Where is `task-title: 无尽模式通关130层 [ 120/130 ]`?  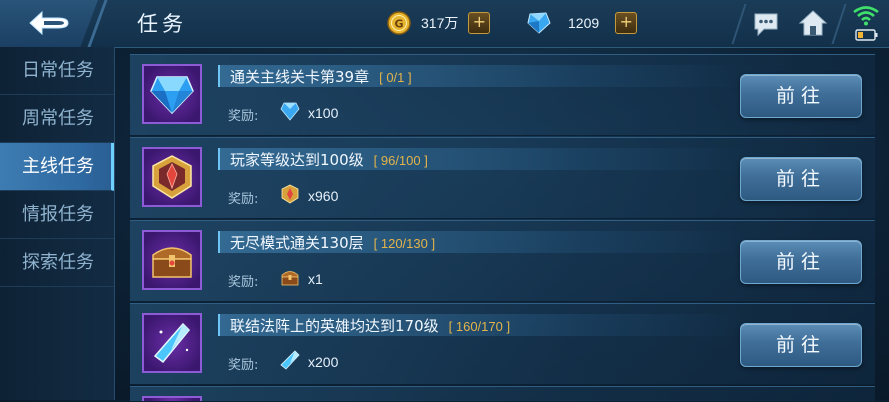
task-title: 无尽模式通关130层 [ 120/130 ] is located at coordinates (332, 242).